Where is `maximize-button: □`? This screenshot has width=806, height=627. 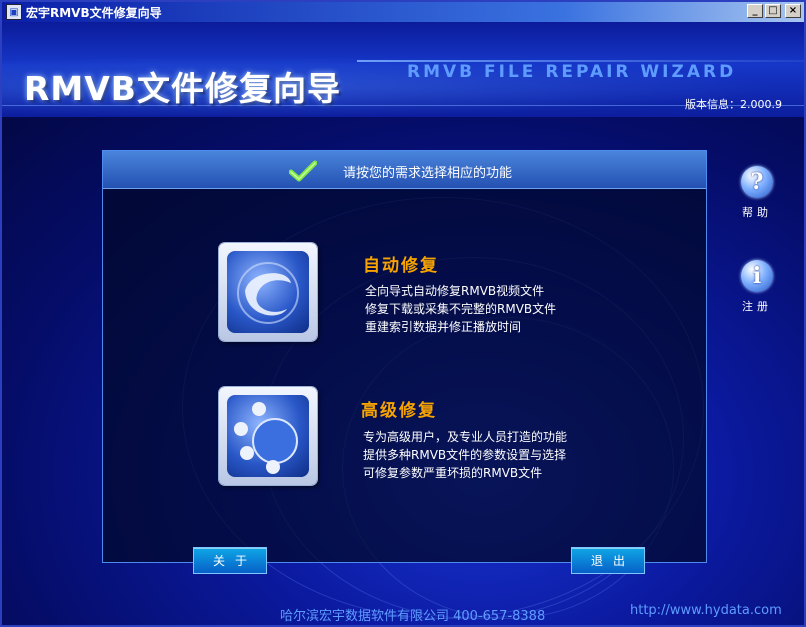 maximize-button: □ is located at coordinates (773, 11).